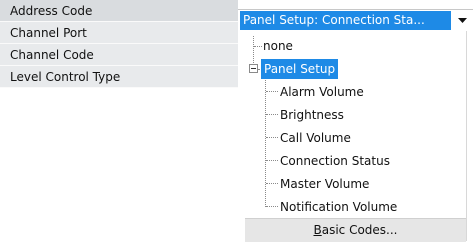 The width and height of the screenshot is (473, 242). Describe the element at coordinates (335, 161) in the screenshot. I see `tree-node-connection-status: Connection Status` at that location.